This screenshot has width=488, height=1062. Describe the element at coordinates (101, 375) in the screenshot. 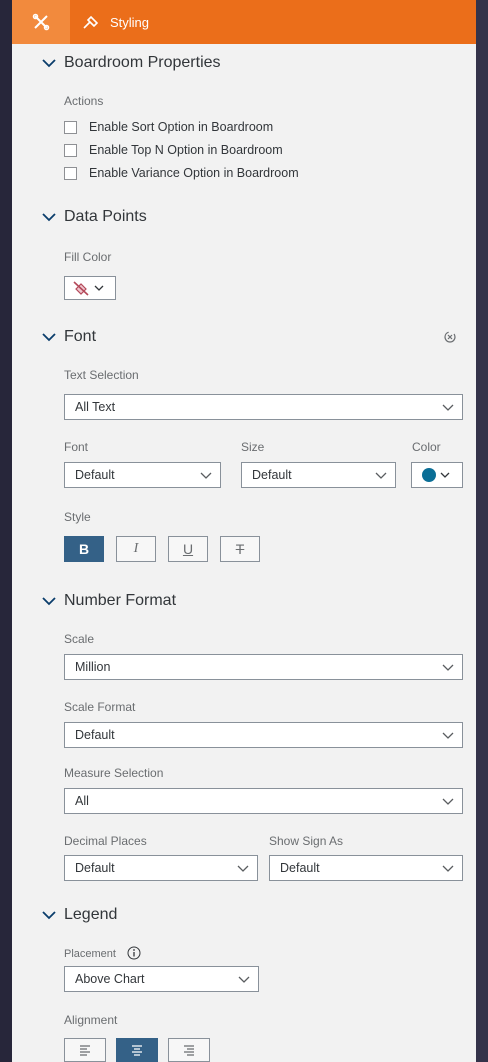

I see `text-selection-label: Text Selection` at that location.